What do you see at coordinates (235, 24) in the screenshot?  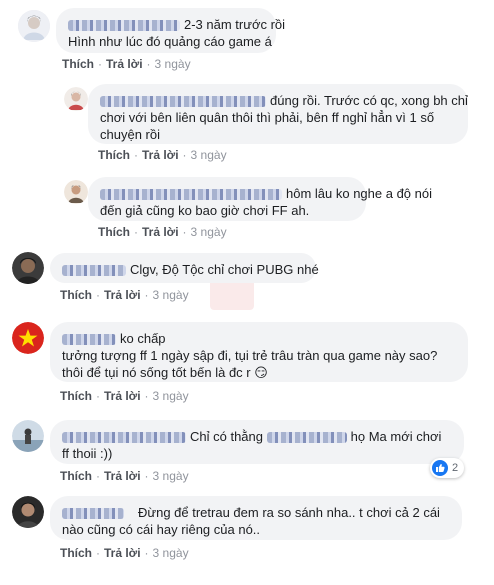 I see `comment-text: 2-3 năm trước rồi` at bounding box center [235, 24].